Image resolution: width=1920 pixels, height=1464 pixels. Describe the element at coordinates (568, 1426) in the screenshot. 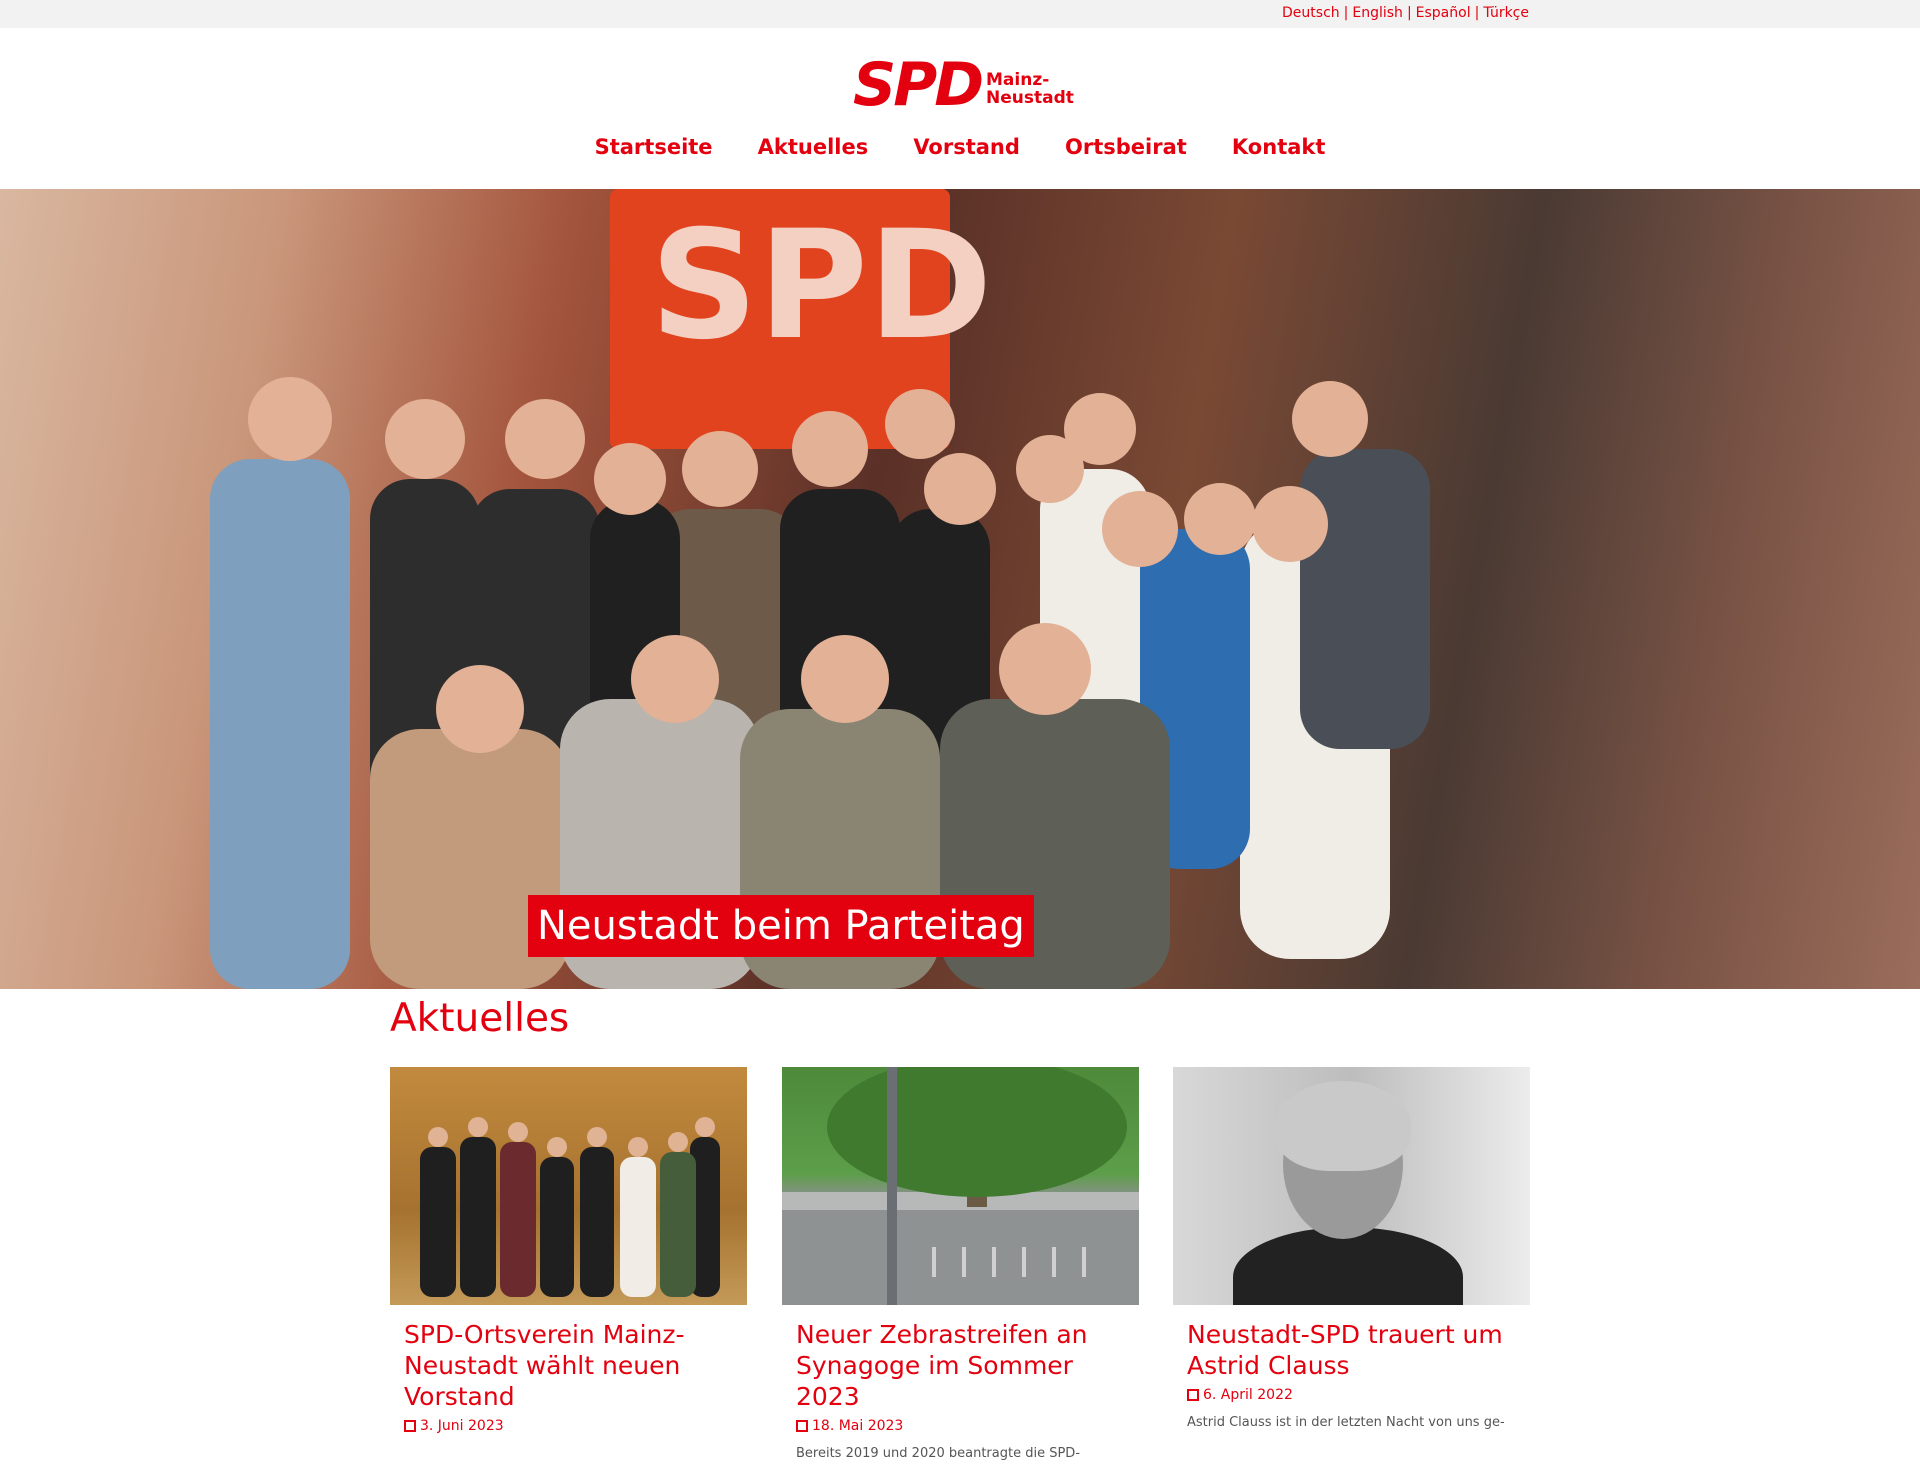

I see `news-date: 3. Juni 2023` at that location.